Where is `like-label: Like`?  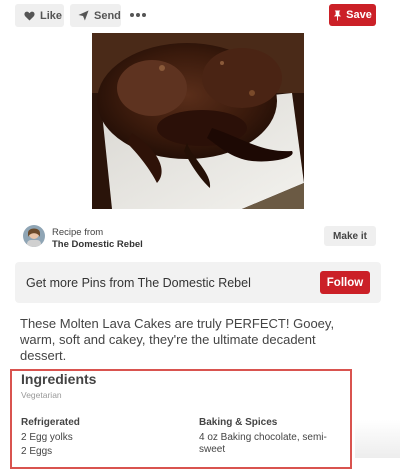 like-label: Like is located at coordinates (51, 15).